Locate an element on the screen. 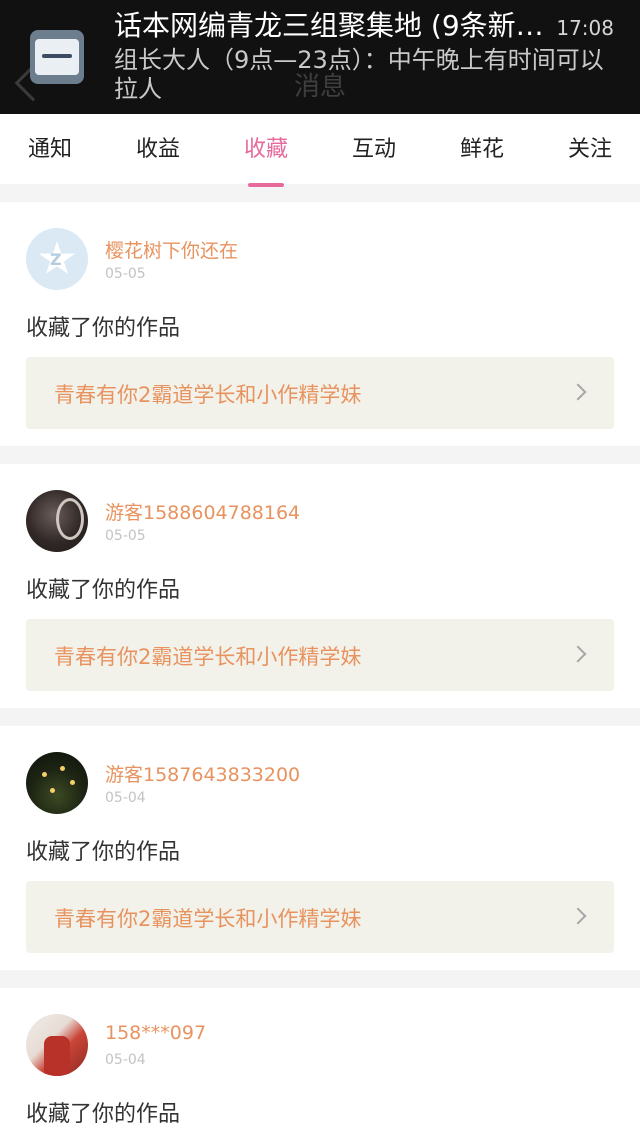  username: 游客1587643833200 is located at coordinates (202, 773).